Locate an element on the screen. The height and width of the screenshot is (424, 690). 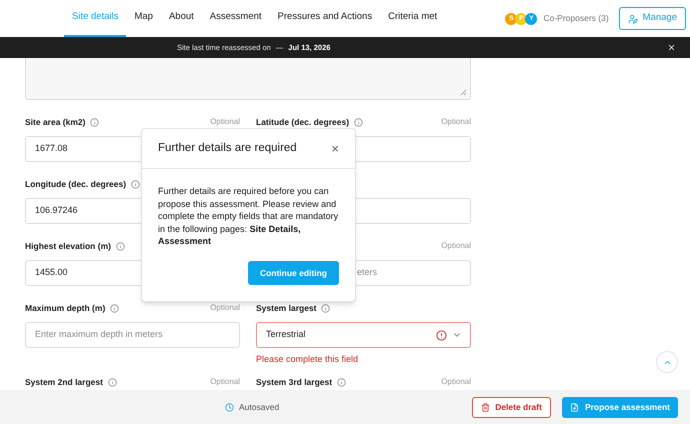
delete-draft-button: Delete draft is located at coordinates (511, 407).